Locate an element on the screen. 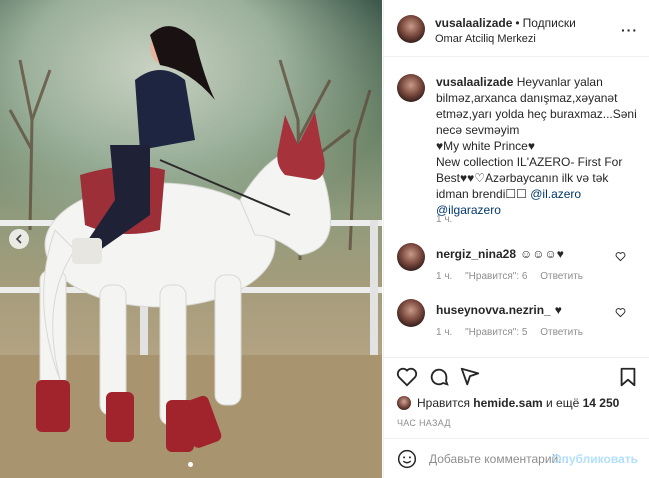 Image resolution: width=649 pixels, height=478 pixels. publish-button: Опубликовать is located at coordinates (595, 459).